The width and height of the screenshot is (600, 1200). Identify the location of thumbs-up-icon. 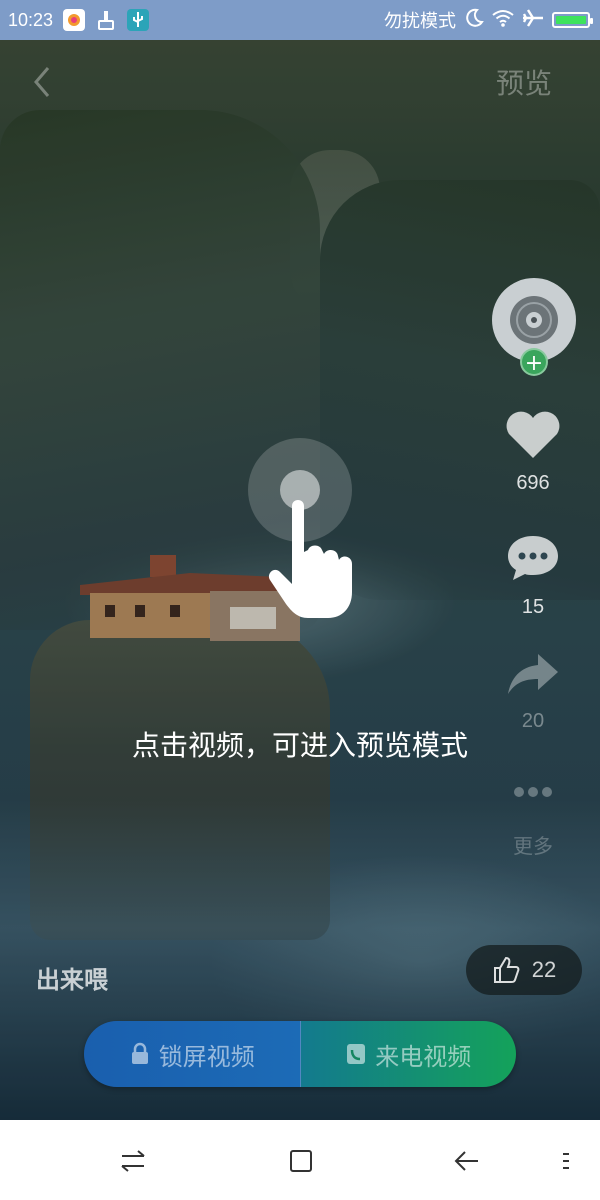
(506, 969).